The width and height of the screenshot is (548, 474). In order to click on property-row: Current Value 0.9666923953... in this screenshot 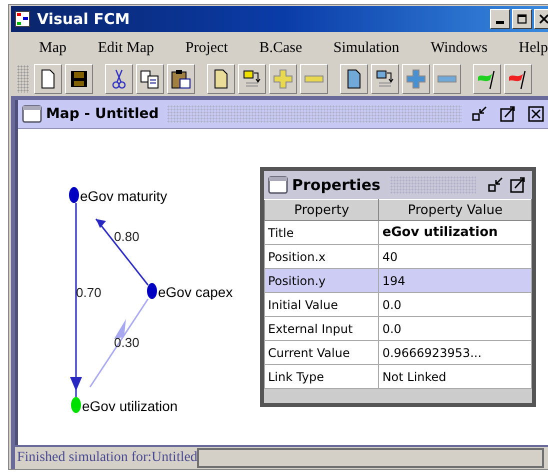, I will do `click(398, 352)`.